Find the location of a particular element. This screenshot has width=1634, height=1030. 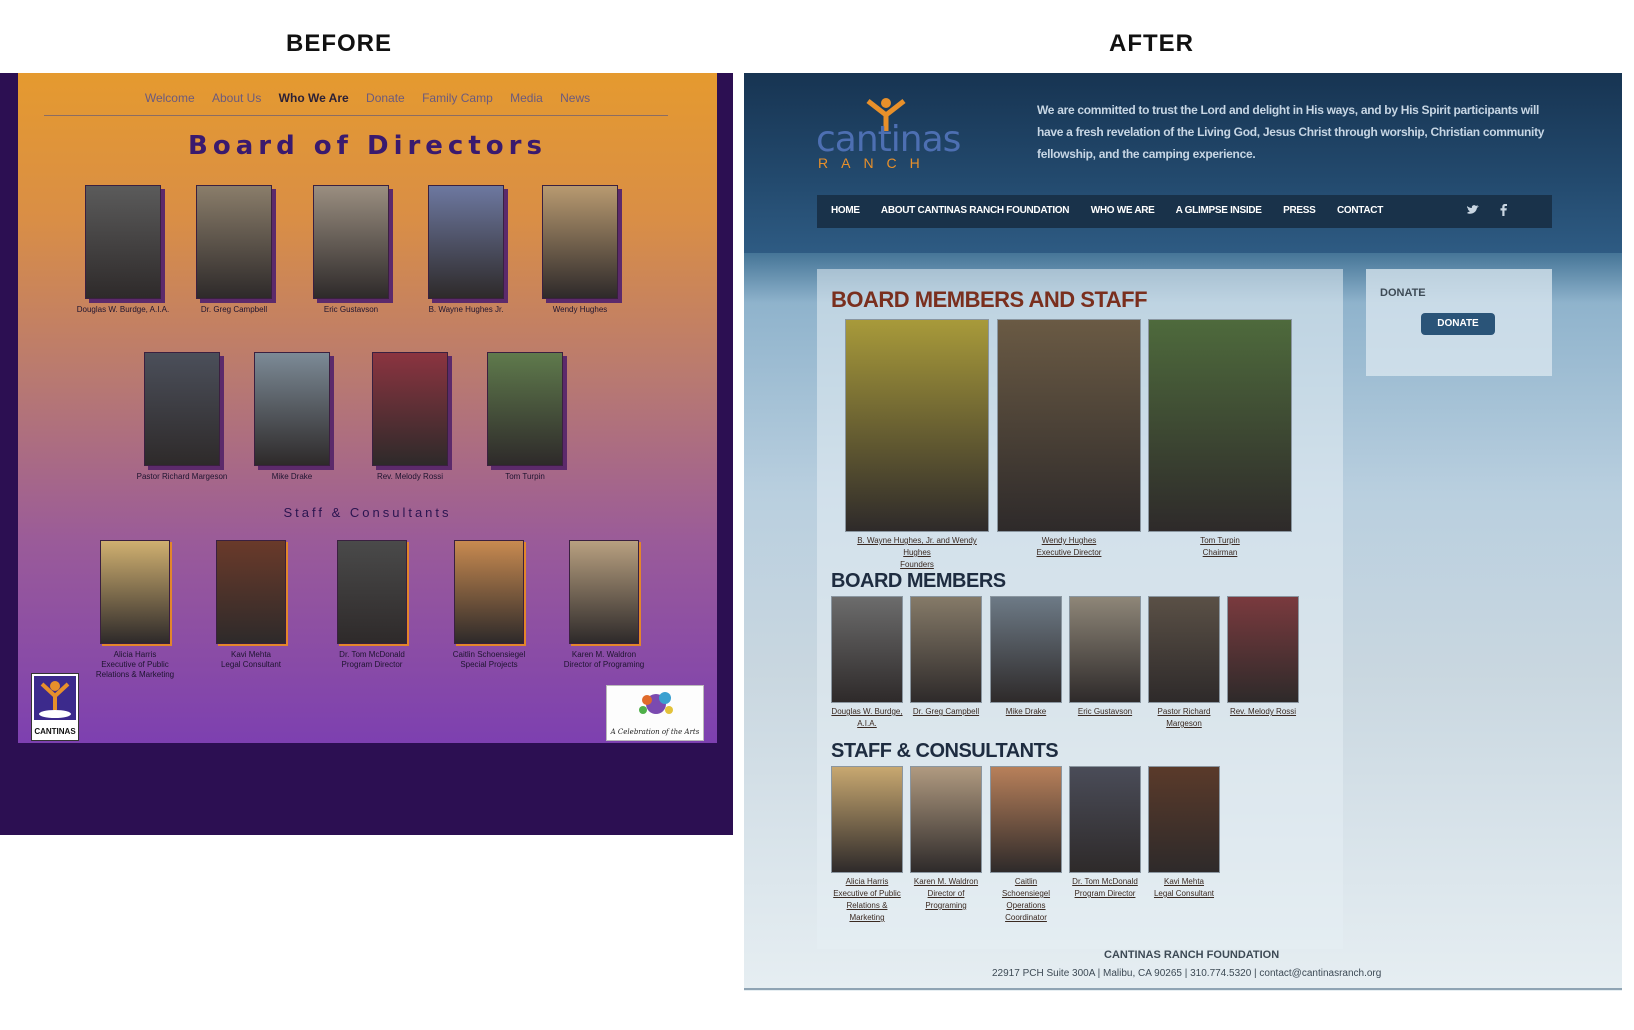

before-staff-card: Kavi Mehta Legal Consultant is located at coordinates (251, 605).